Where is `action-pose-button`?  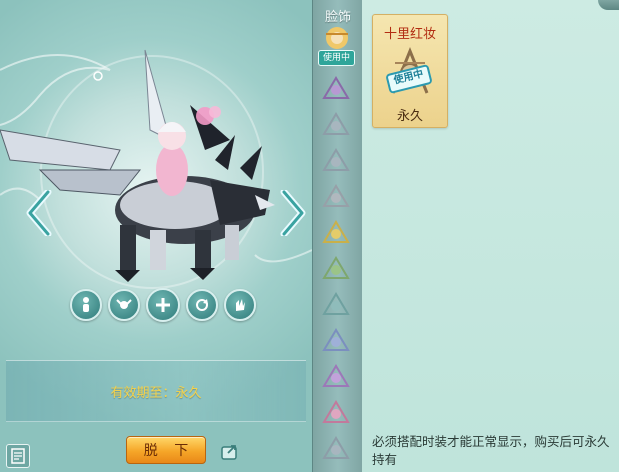 action-pose-button is located at coordinates (124, 305).